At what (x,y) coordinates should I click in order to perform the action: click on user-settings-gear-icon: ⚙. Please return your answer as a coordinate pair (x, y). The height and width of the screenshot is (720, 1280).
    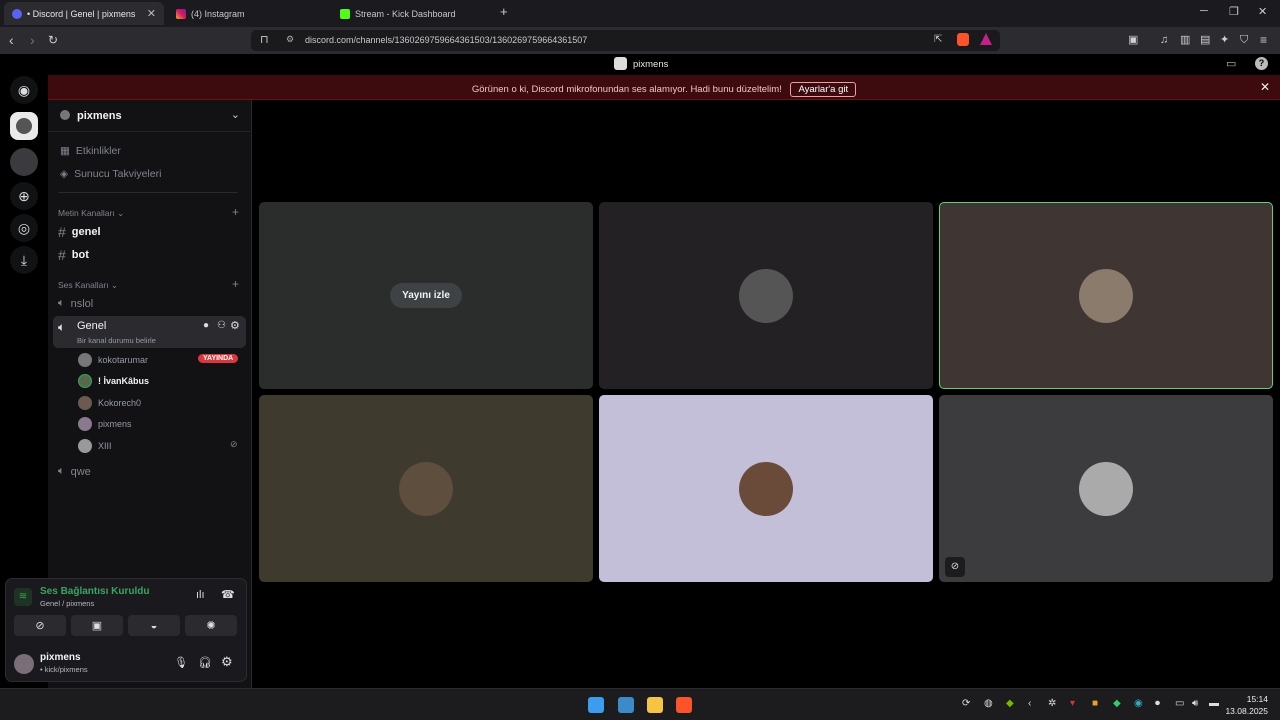
    Looking at the image, I should click on (227, 662).